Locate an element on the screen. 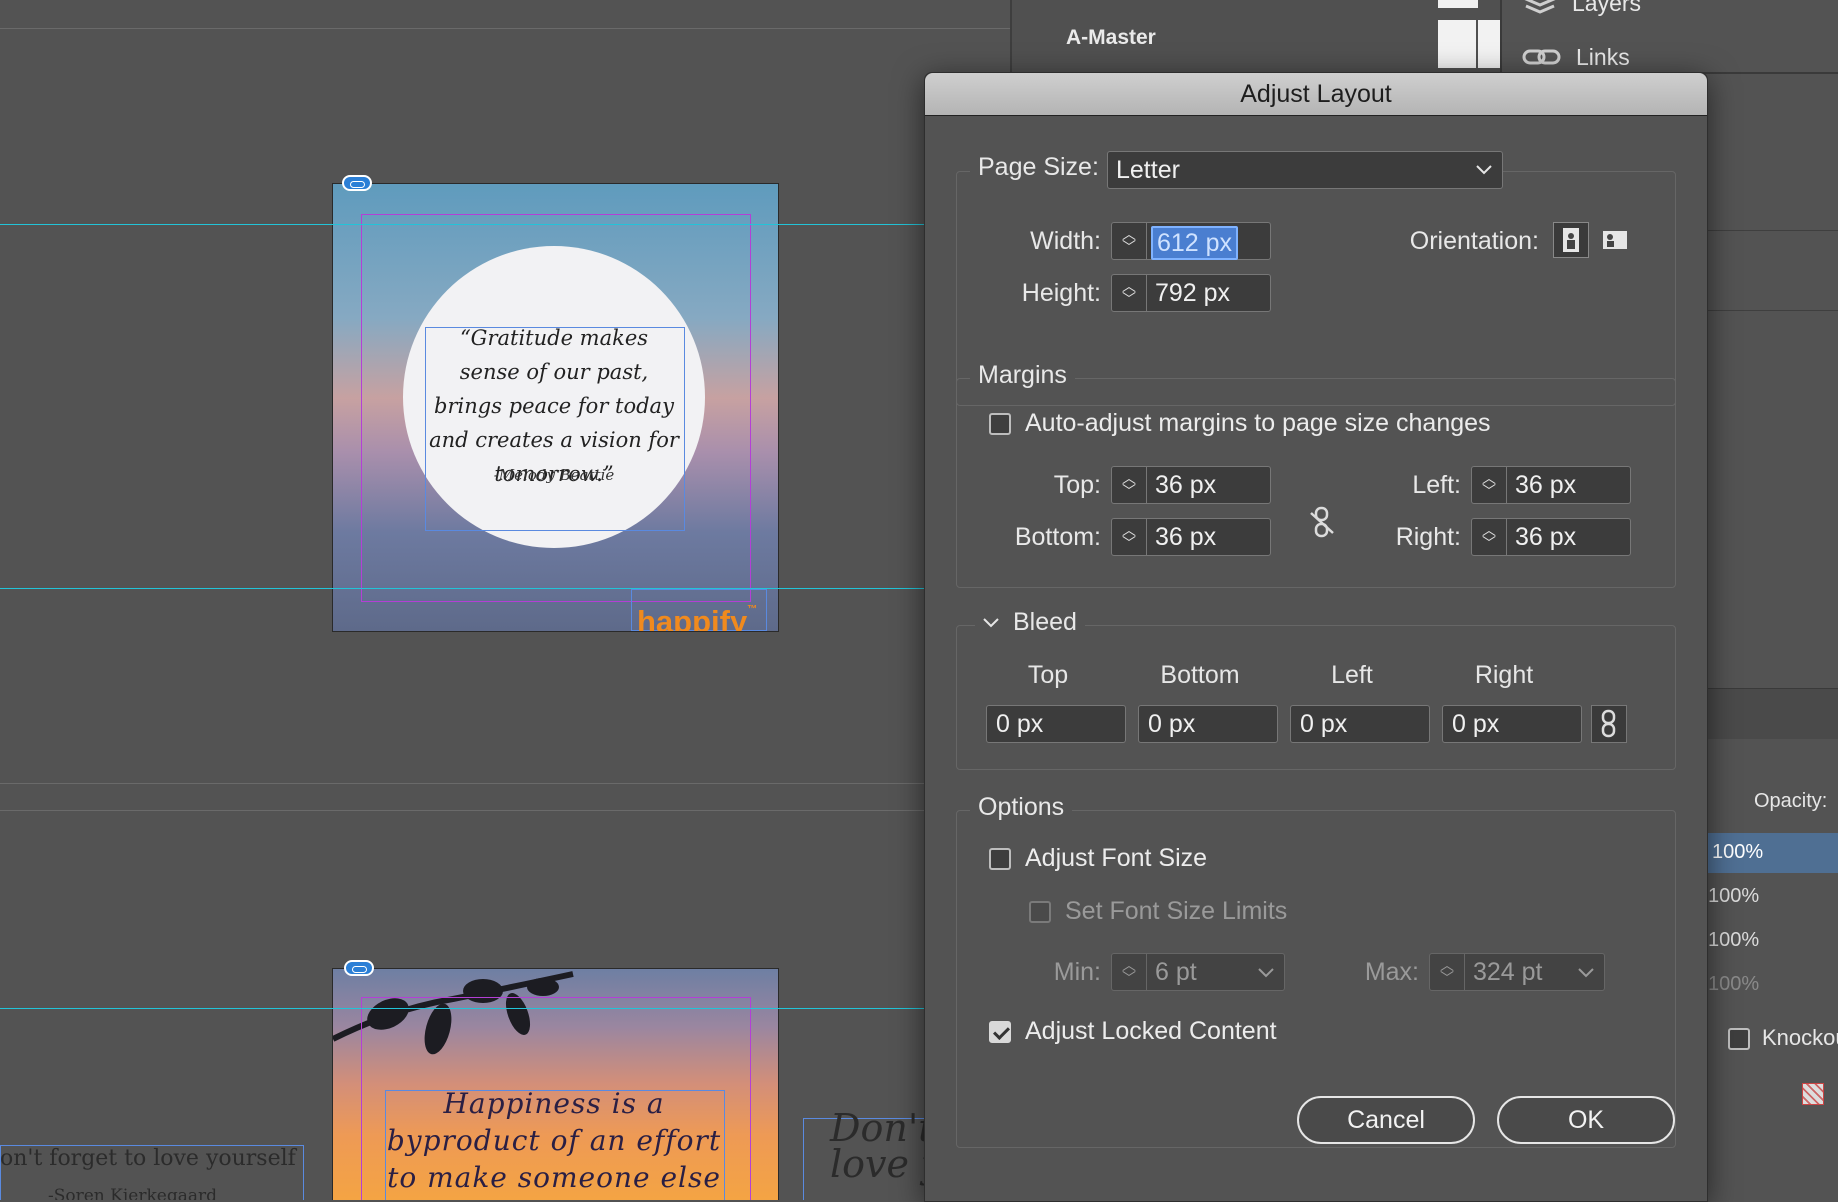 This screenshot has height=1202, width=1838. margin-bottom-stepper: ︿ ﹀ 36 px is located at coordinates (1191, 537).